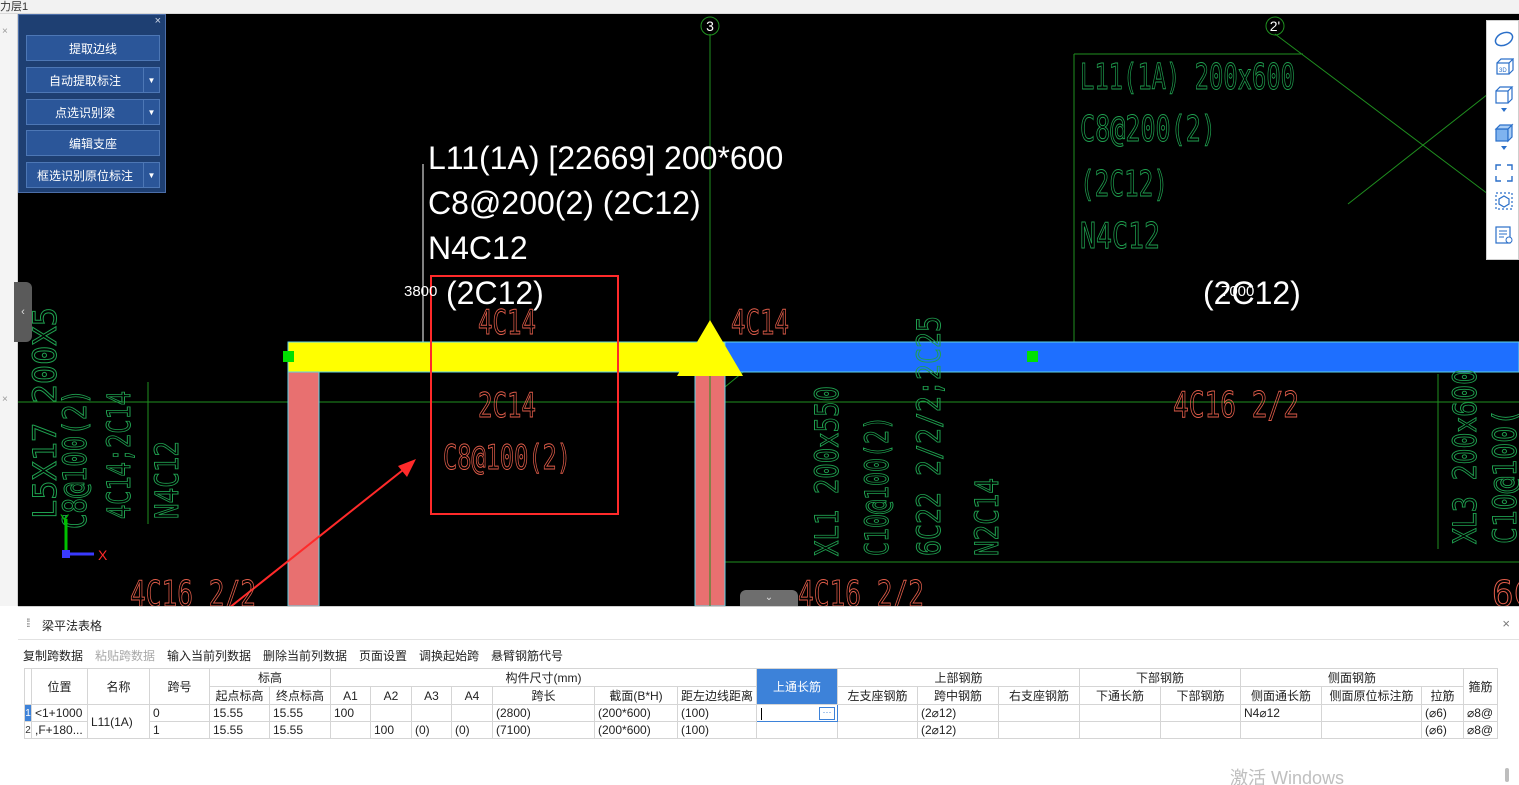  Describe the element at coordinates (179, 730) in the screenshot. I see `cell-span: 1` at that location.